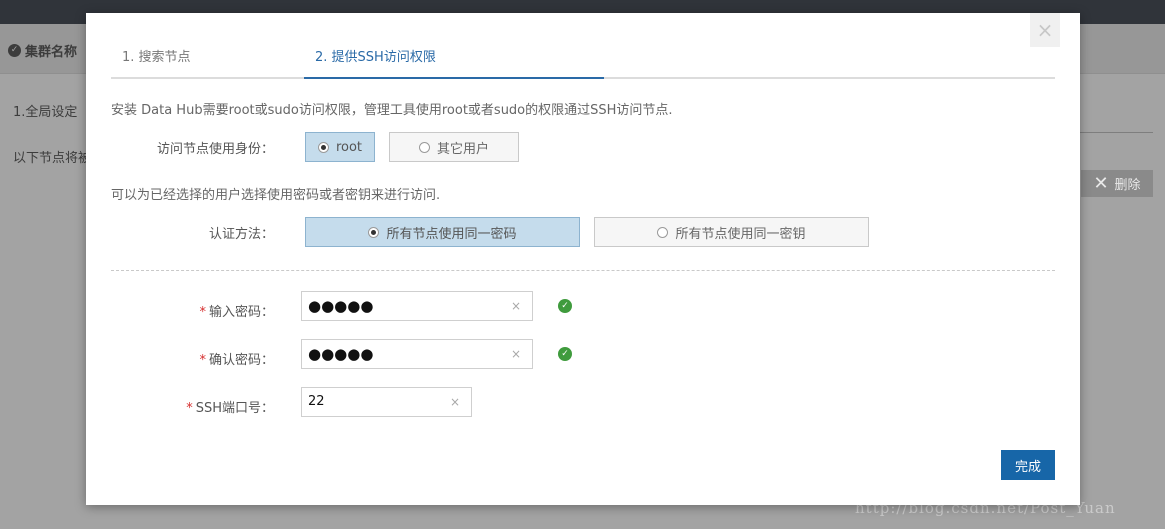  I want to click on password-value: ●●●●●, so click(341, 306).